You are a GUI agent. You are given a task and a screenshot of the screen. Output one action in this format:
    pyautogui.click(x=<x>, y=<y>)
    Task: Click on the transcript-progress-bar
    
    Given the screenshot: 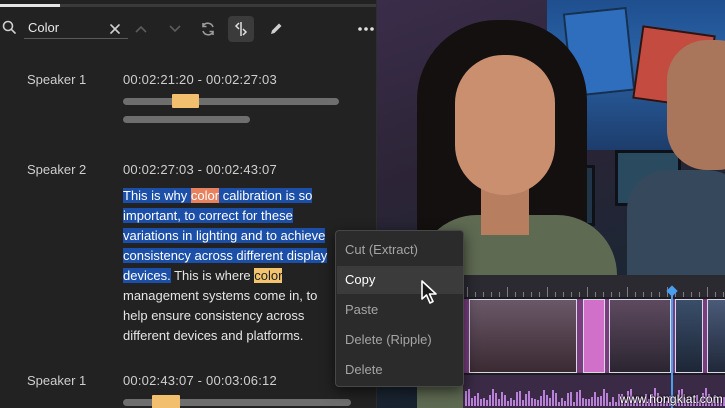 What is the action you would take?
    pyautogui.click(x=188, y=5)
    